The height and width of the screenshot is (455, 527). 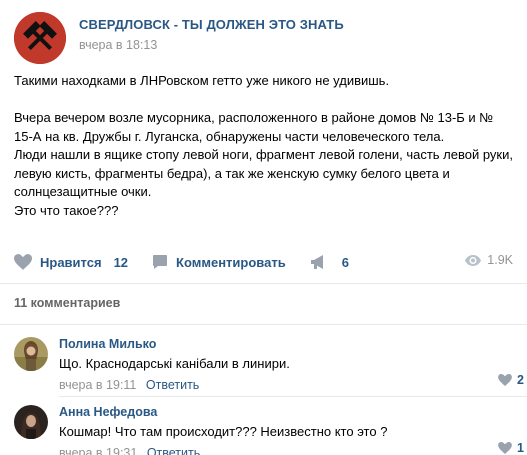 I want to click on post-actions: Нравится 12 Комментировать 6, so click(x=264, y=262).